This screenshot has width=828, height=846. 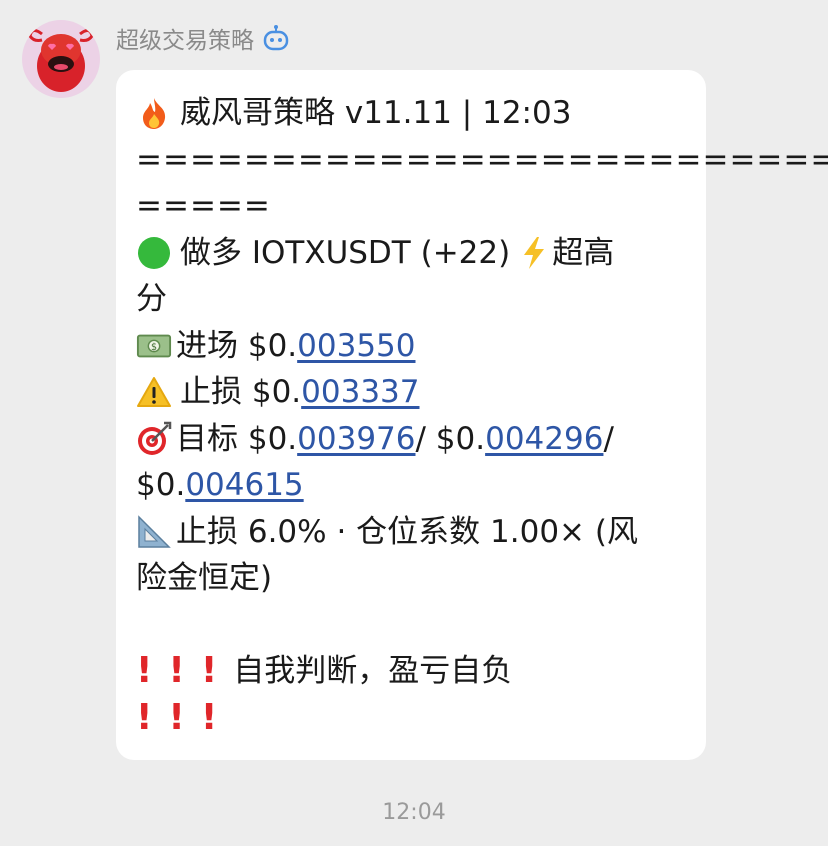 What do you see at coordinates (608, 438) in the screenshot?
I see `target-sep-2: /` at bounding box center [608, 438].